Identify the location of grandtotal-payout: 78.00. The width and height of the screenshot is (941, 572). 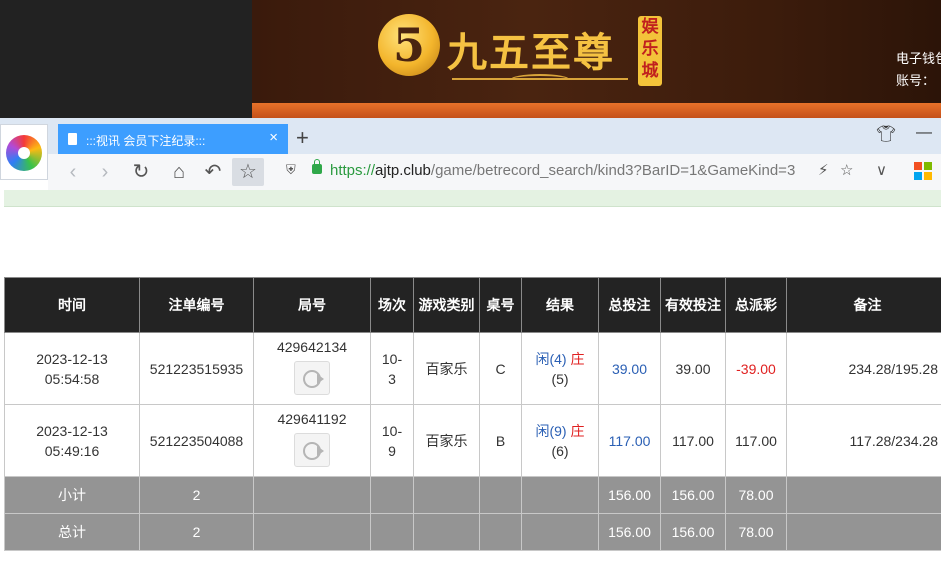
(756, 532).